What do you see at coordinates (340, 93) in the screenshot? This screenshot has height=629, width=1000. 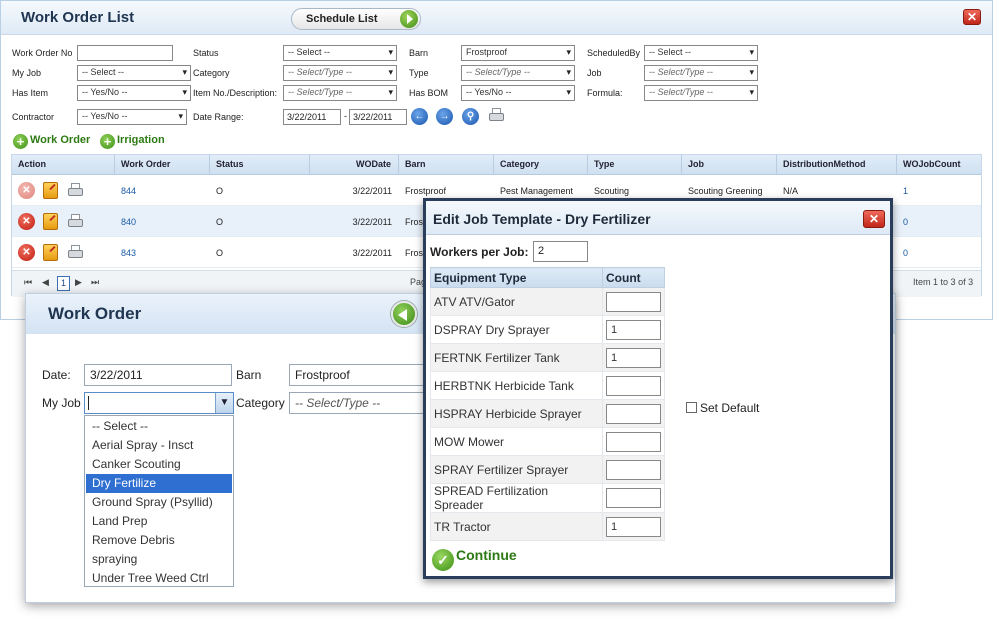 I see `item-no-select: -- Select/Type --` at bounding box center [340, 93].